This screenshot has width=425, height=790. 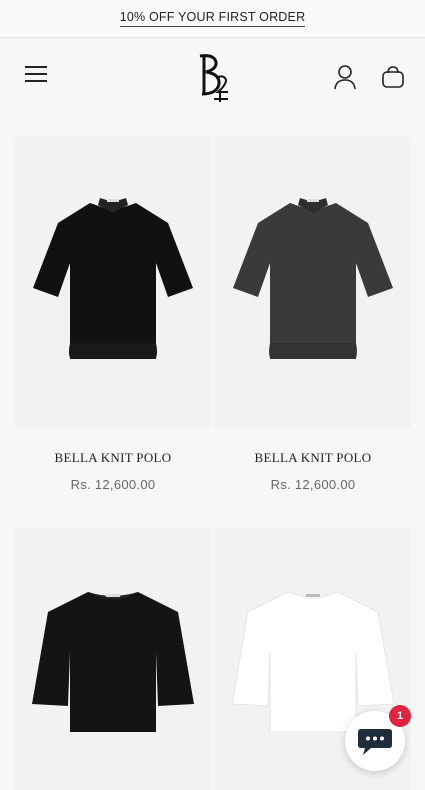 I want to click on logo-icon, so click(x=214, y=78).